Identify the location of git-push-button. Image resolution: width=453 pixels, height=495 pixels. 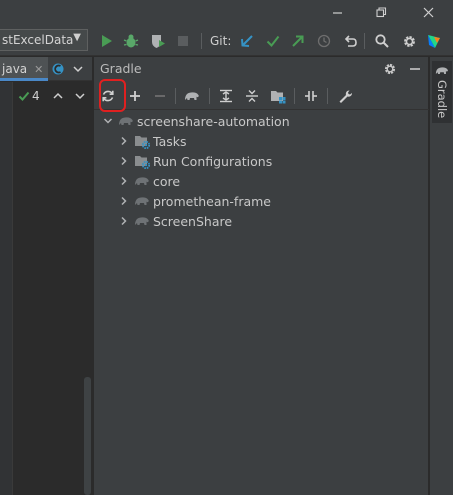
(298, 41).